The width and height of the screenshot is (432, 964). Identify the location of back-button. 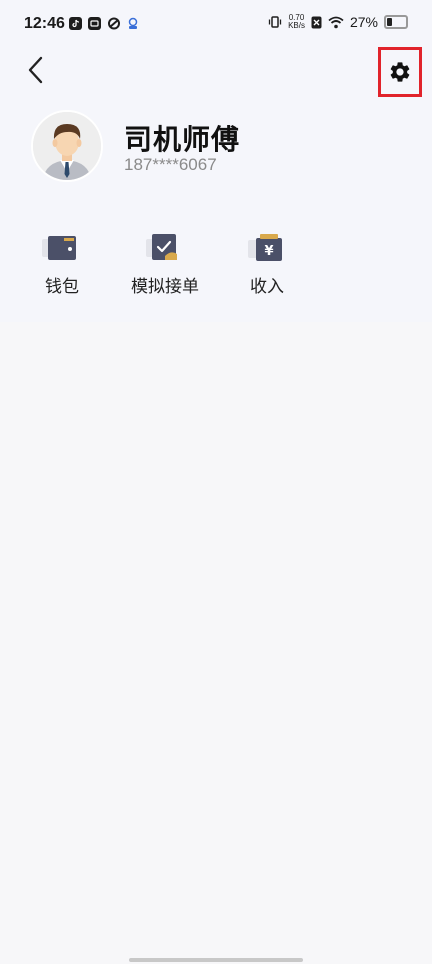
(35, 70).